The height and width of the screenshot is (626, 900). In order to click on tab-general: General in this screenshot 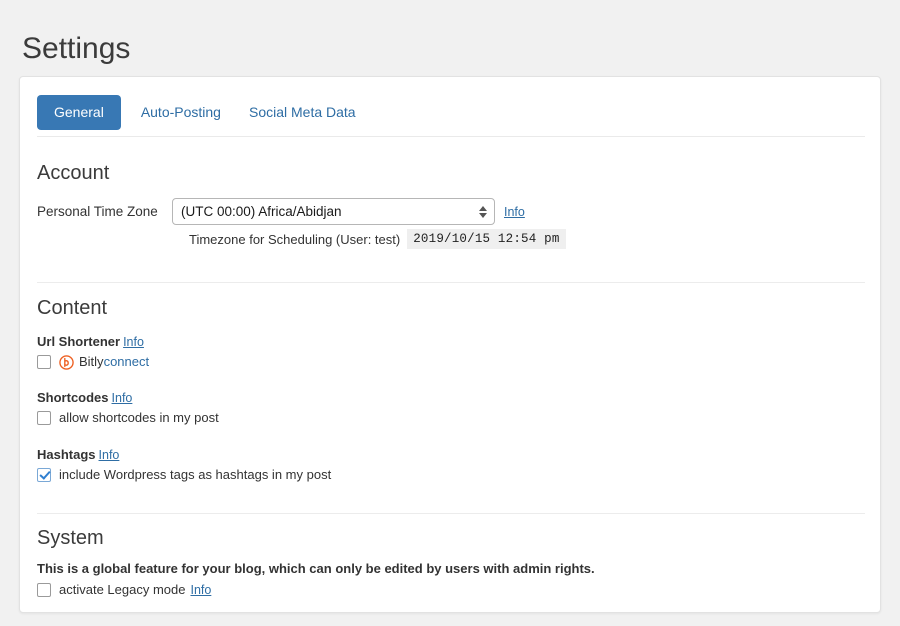, I will do `click(79, 112)`.